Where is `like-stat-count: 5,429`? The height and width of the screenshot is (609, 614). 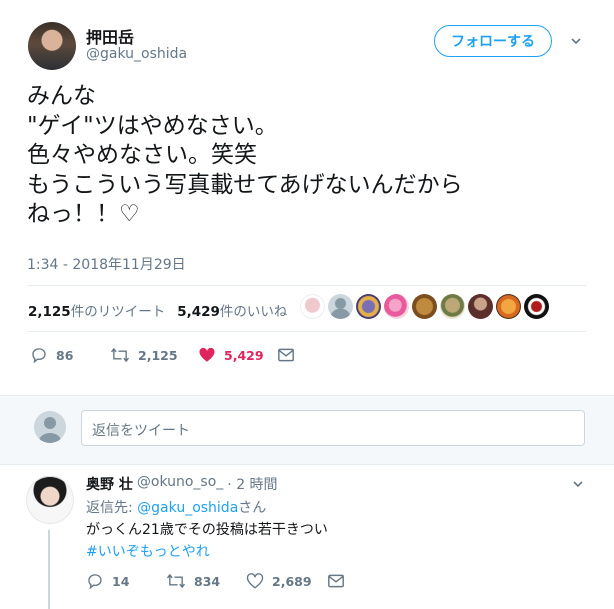 like-stat-count: 5,429 is located at coordinates (198, 312).